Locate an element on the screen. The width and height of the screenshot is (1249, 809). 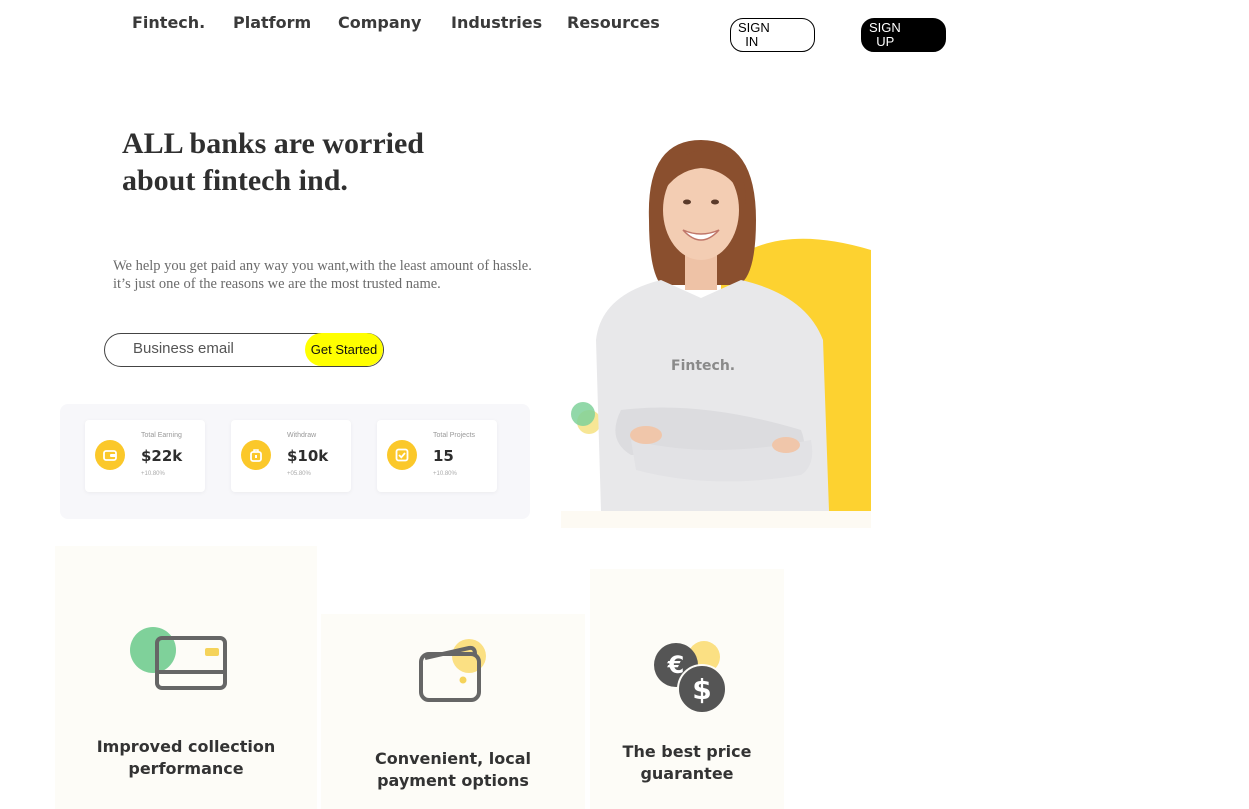
feature-title-text: The best price guarantee is located at coordinates (687, 762).